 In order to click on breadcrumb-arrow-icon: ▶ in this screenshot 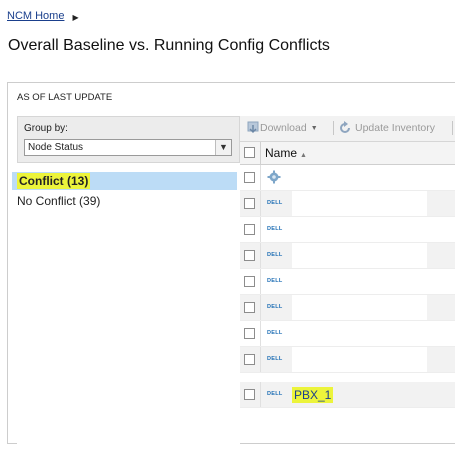, I will do `click(75, 17)`.